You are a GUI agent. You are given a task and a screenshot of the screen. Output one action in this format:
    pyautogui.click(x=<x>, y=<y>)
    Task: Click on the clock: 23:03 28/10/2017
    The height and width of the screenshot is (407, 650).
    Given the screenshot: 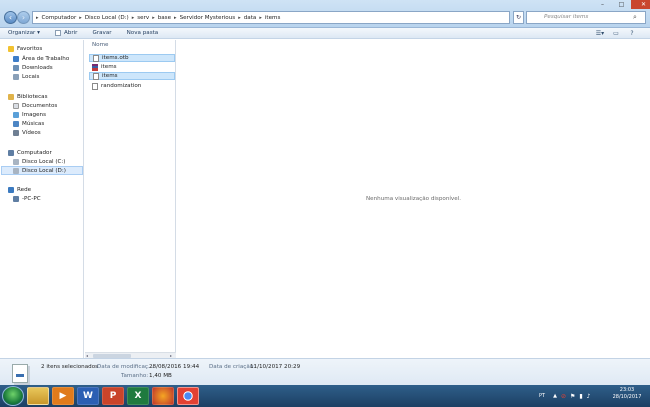 What is the action you would take?
    pyautogui.click(x=627, y=394)
    